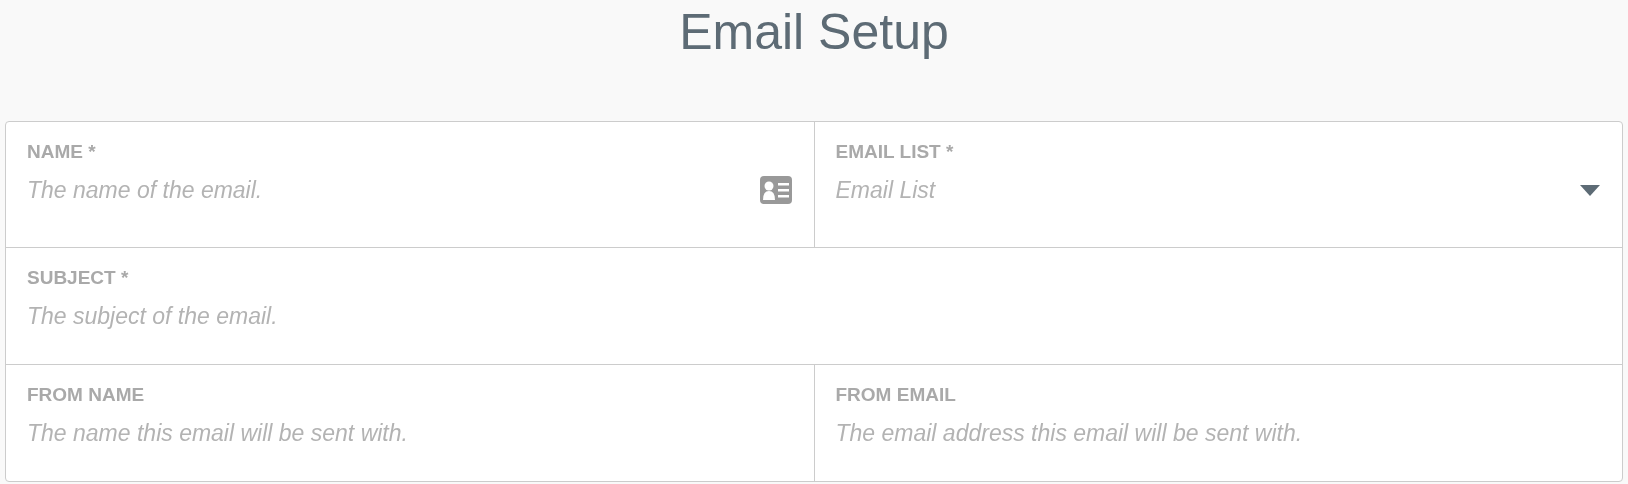 This screenshot has width=1628, height=484. I want to click on text-field: The email address this email will be sent with., so click(1217, 433).